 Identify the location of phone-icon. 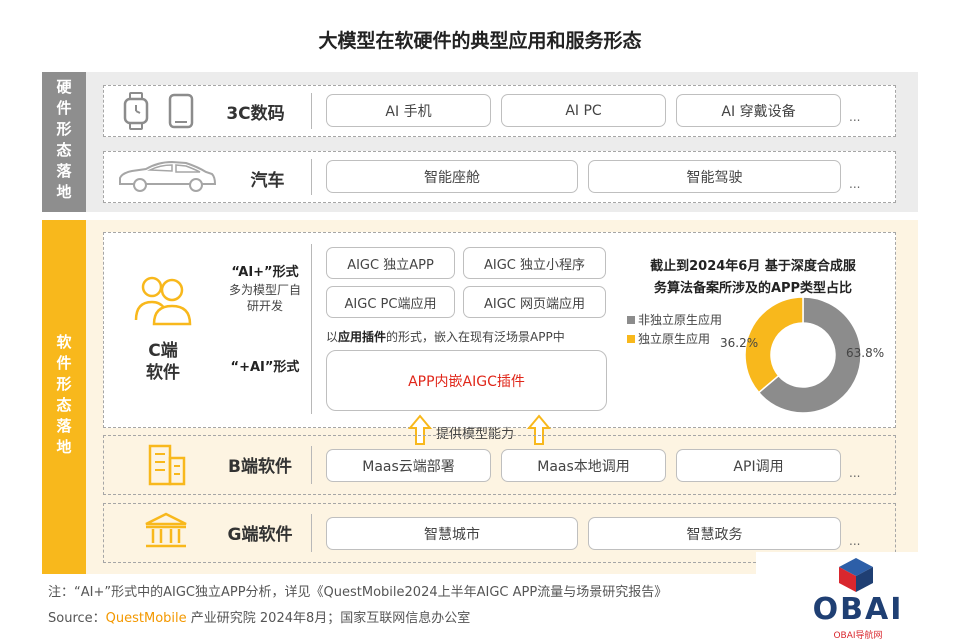
(181, 111).